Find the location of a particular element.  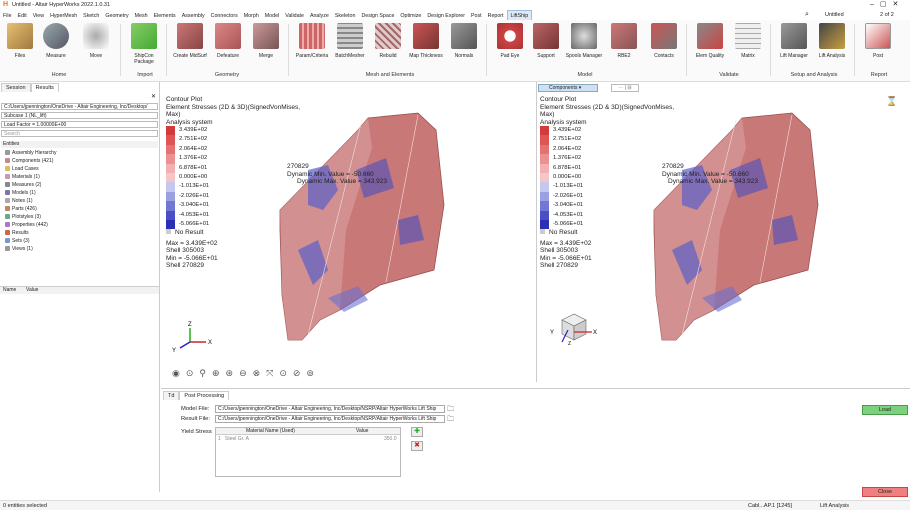

tab-results: Results is located at coordinates (44, 87).